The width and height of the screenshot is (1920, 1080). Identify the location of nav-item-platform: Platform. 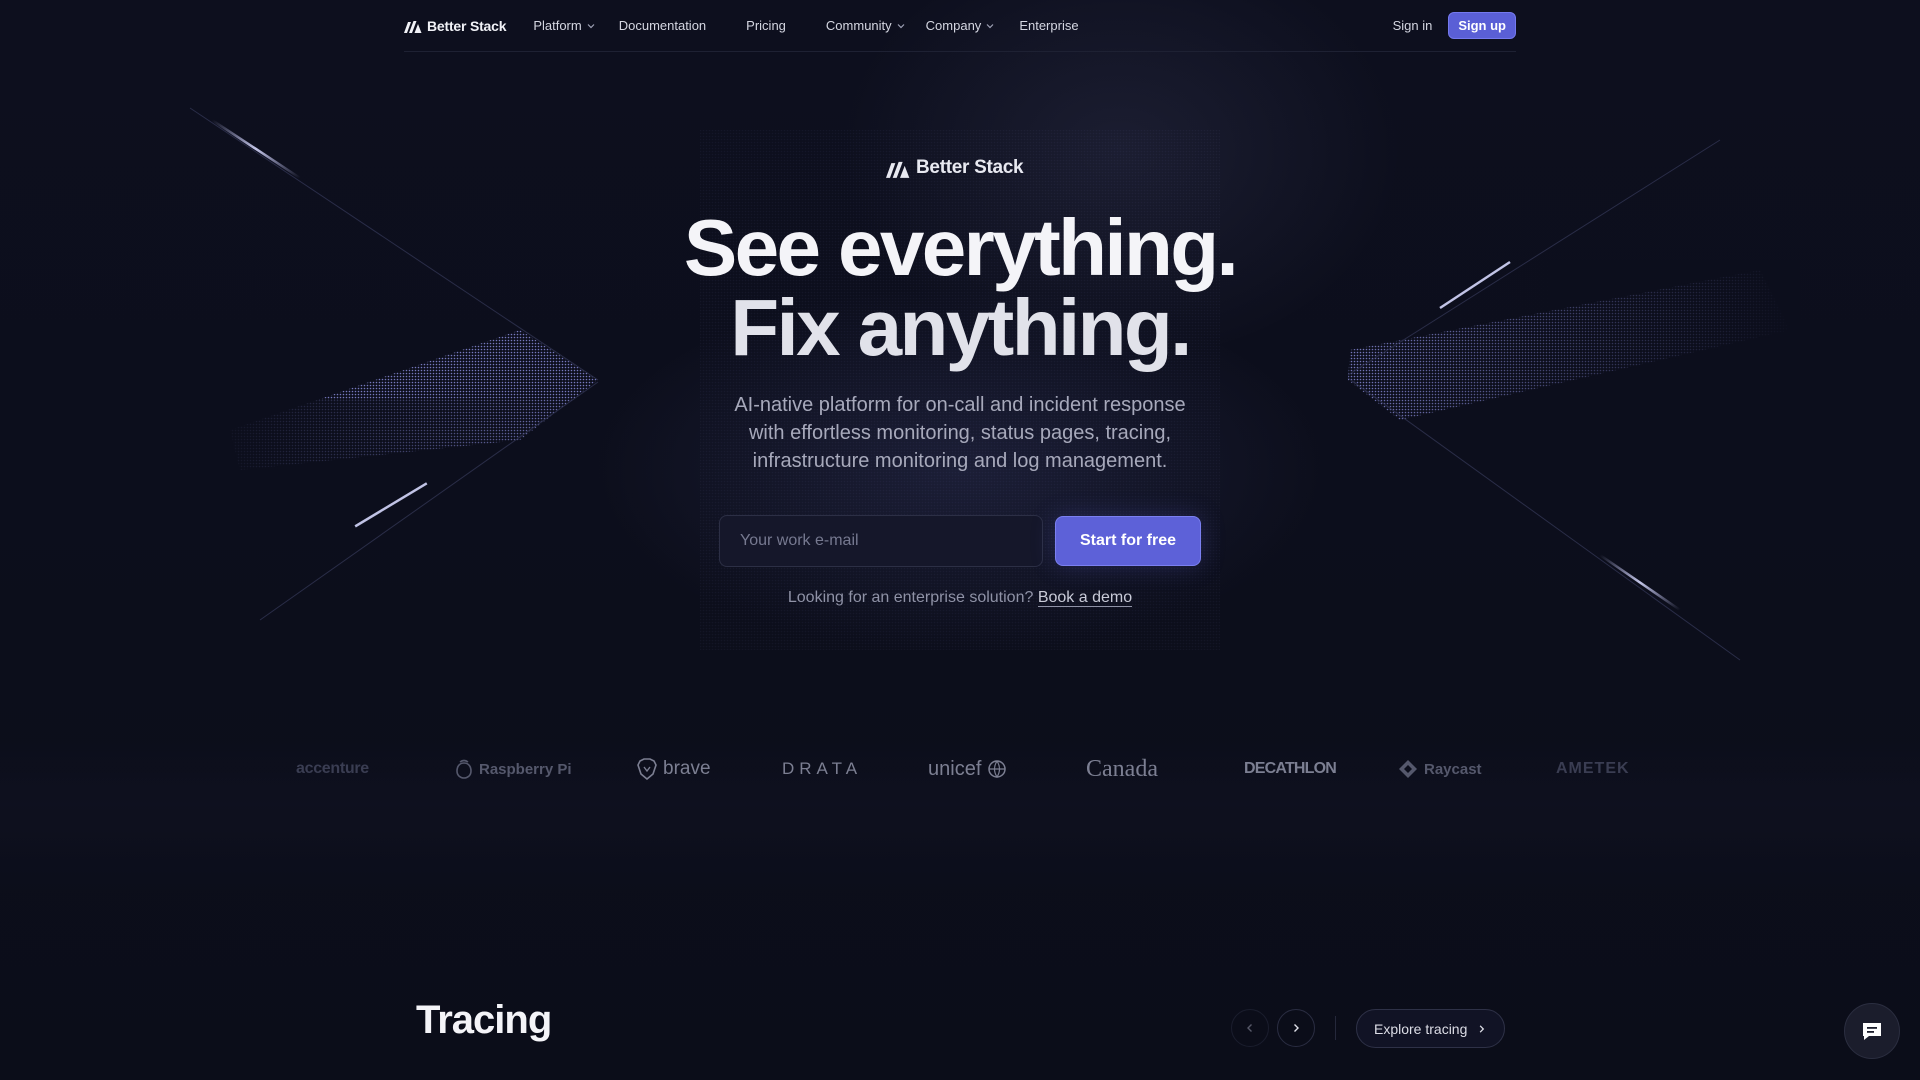
(564, 25).